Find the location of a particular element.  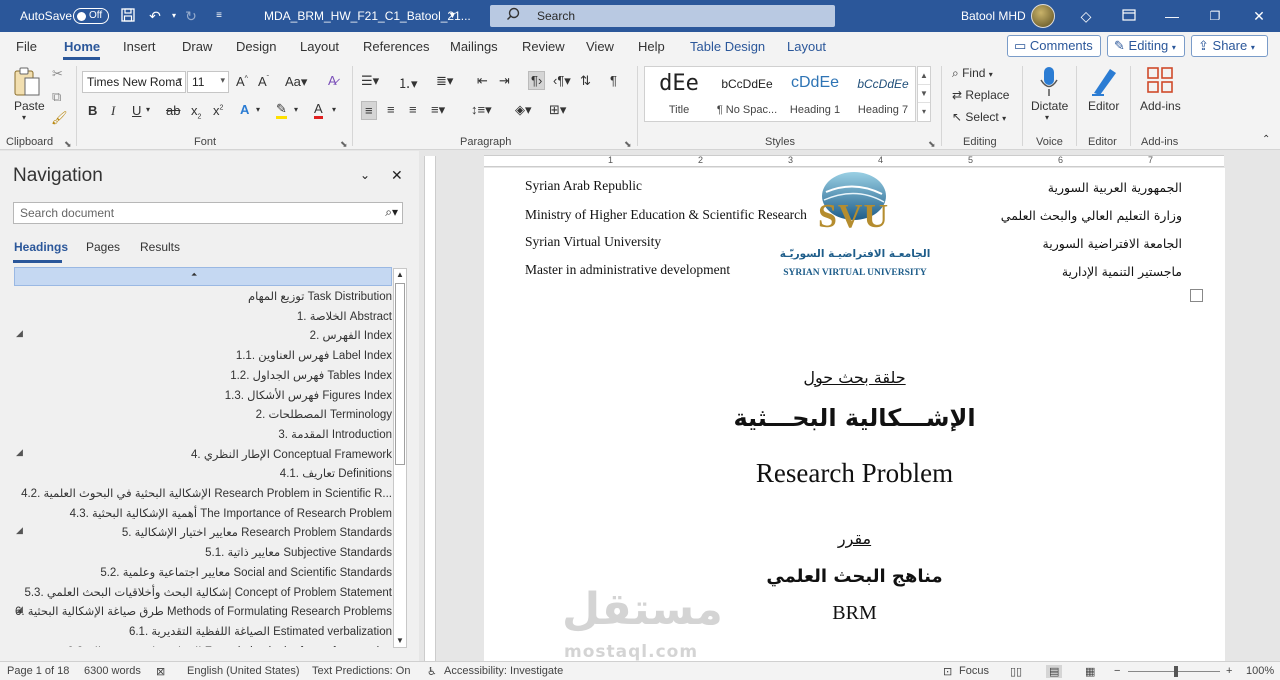

tab-design: Design is located at coordinates (256, 46).